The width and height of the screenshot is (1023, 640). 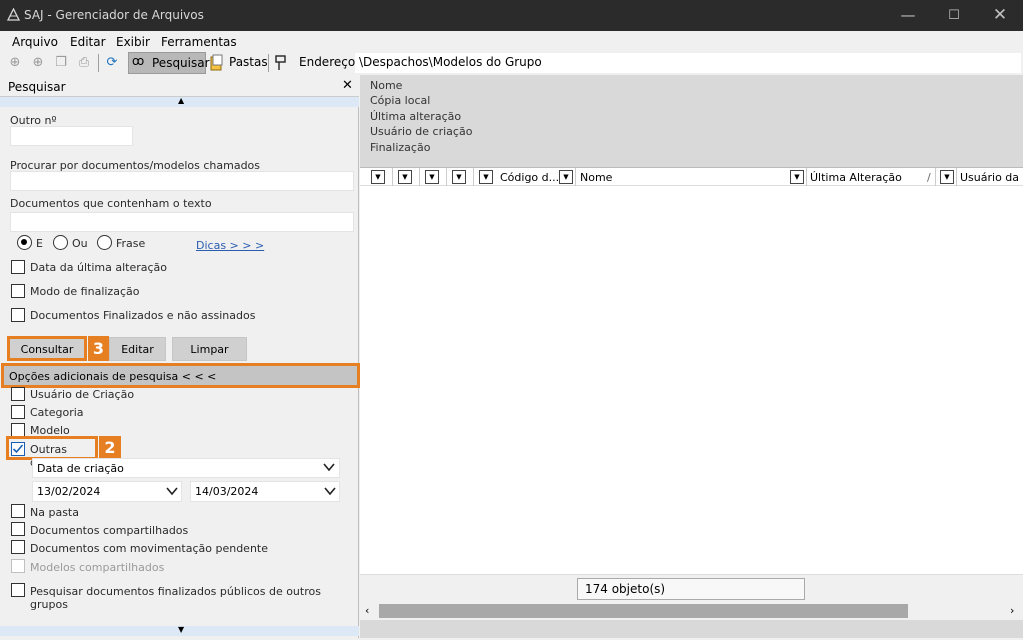 What do you see at coordinates (35, 42) in the screenshot?
I see `menu-arquivo: Arquivo` at bounding box center [35, 42].